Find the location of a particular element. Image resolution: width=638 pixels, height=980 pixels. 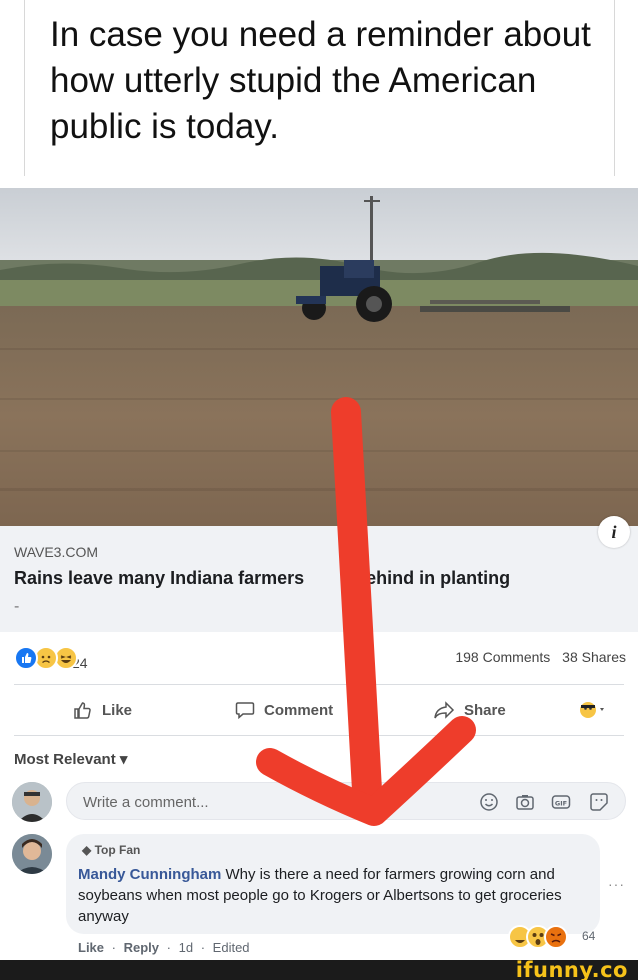

comment-reply-link: Reply is located at coordinates (141, 947).